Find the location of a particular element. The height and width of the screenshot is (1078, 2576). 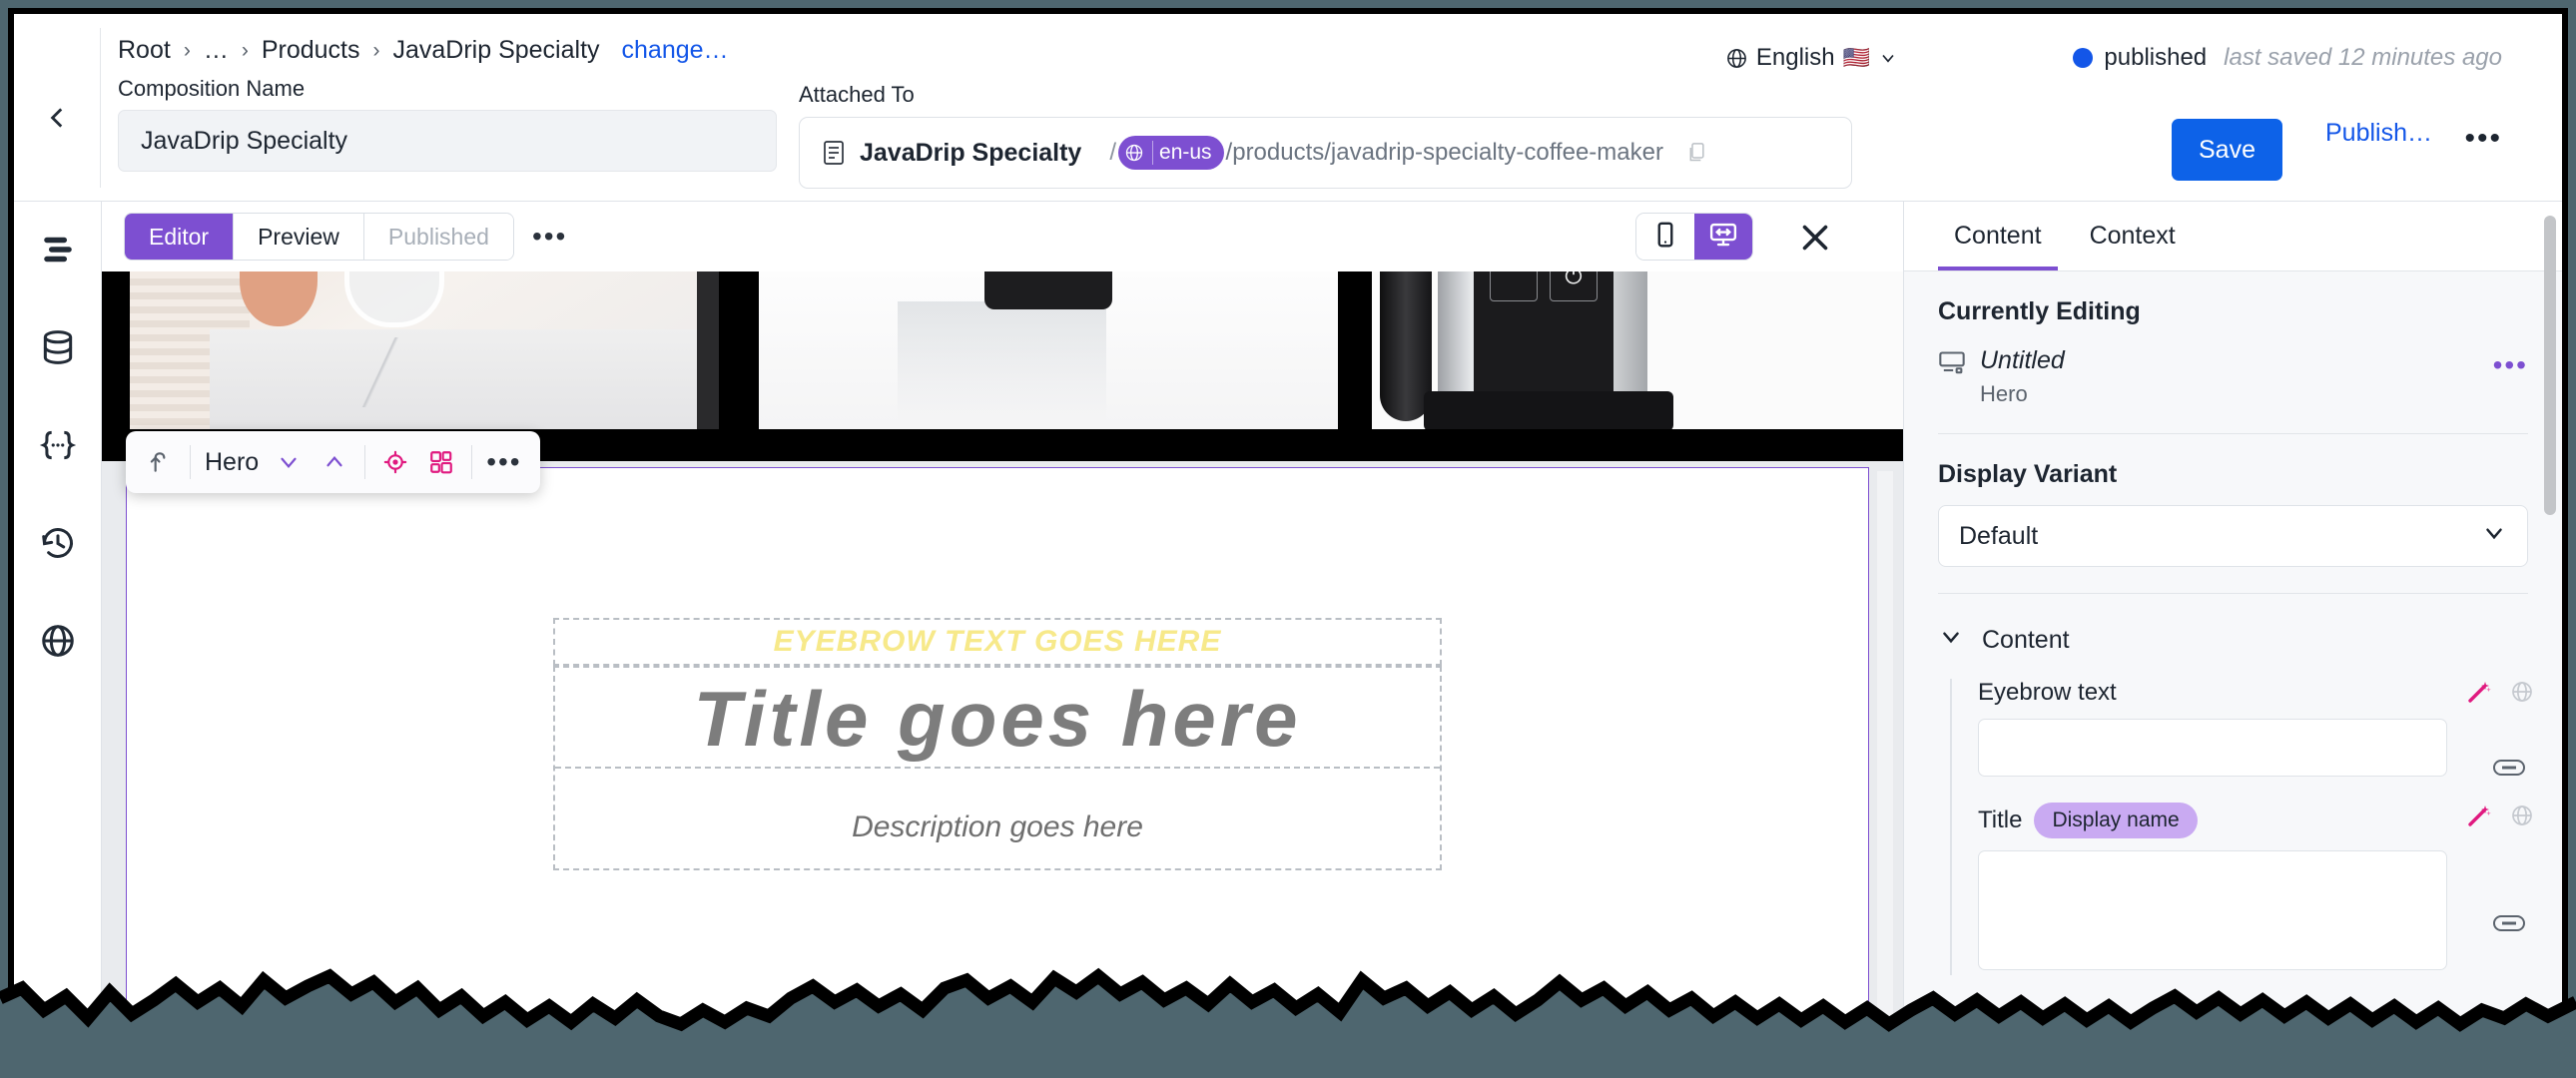

locale-pill: en-us is located at coordinates (1171, 153).